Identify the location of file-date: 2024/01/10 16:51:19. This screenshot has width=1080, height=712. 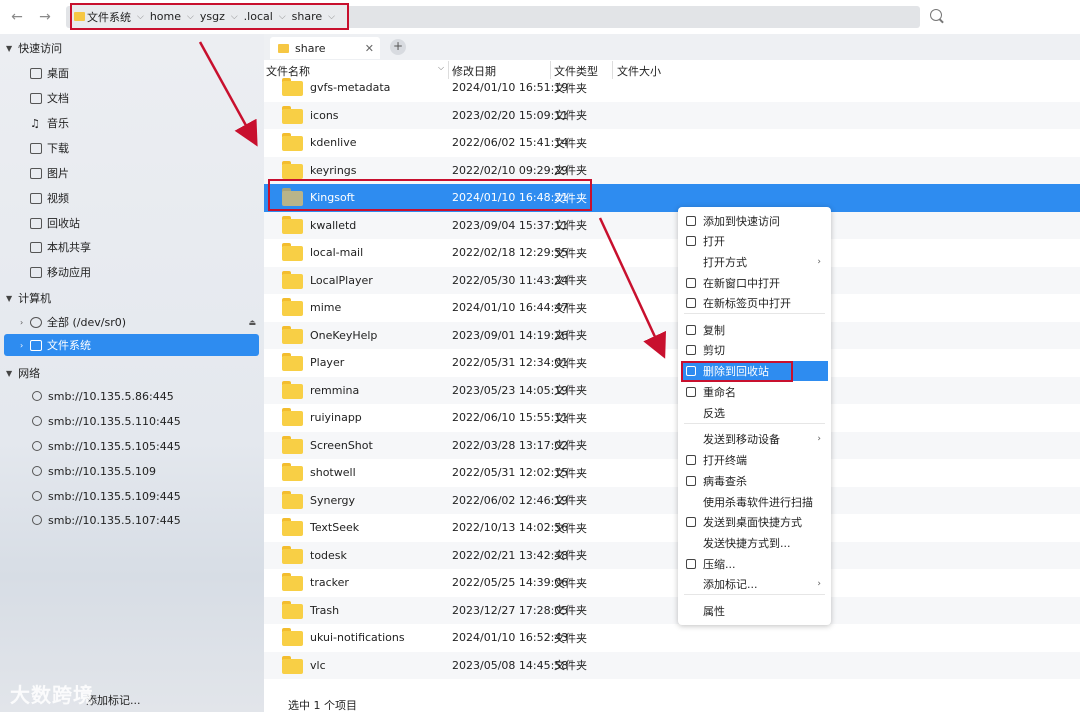
(510, 88).